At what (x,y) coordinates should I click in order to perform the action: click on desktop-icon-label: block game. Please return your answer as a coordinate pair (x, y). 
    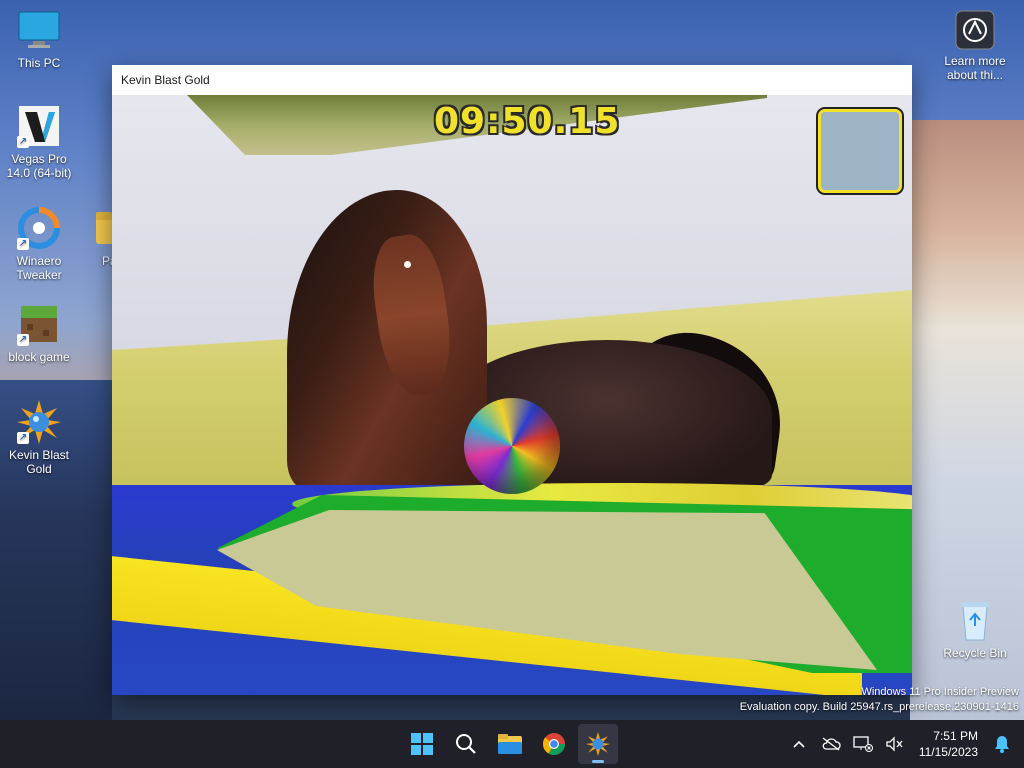
    Looking at the image, I should click on (39, 357).